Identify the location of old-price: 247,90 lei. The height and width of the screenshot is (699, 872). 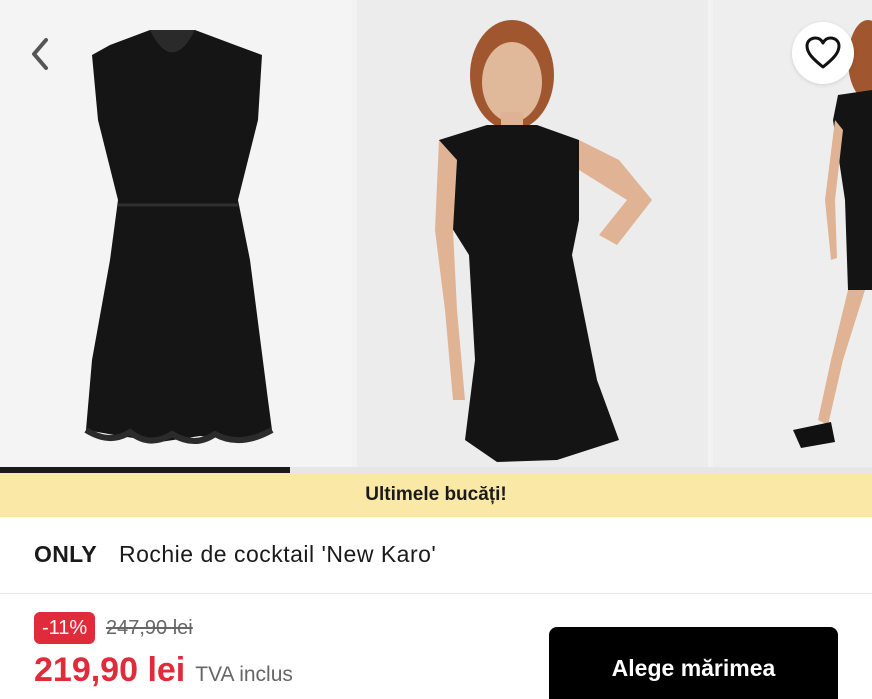
(149, 628).